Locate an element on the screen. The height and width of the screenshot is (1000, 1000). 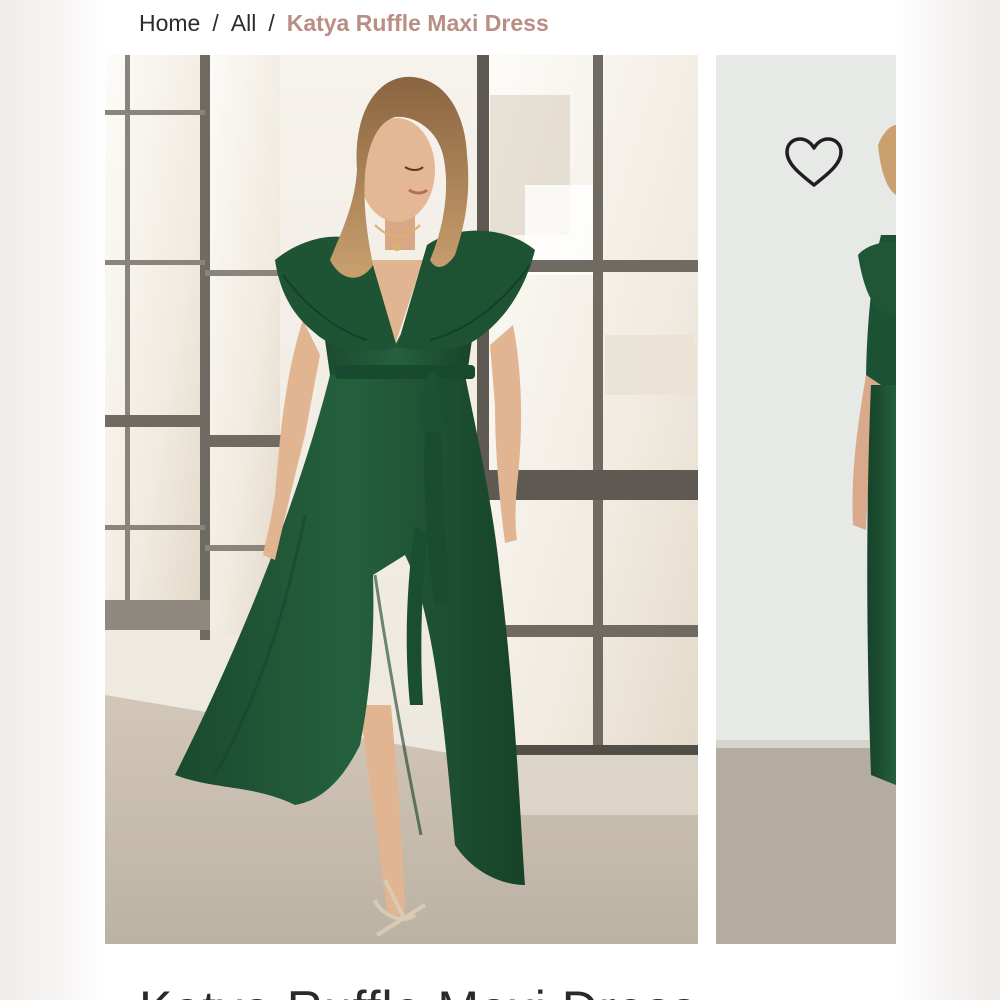
breadcrumb: Home / All / Katya Ruffle Maxi Dress is located at coordinates (344, 23).